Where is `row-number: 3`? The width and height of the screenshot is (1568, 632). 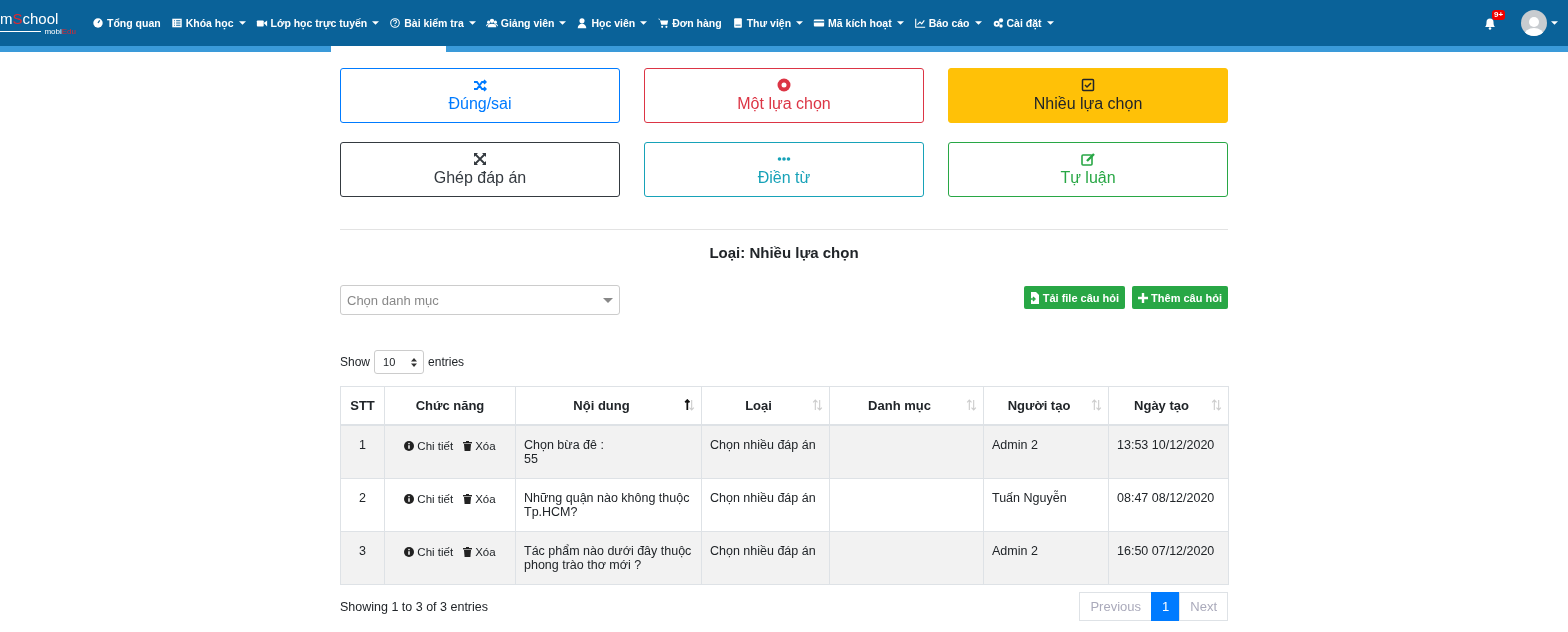
row-number: 3 is located at coordinates (362, 551).